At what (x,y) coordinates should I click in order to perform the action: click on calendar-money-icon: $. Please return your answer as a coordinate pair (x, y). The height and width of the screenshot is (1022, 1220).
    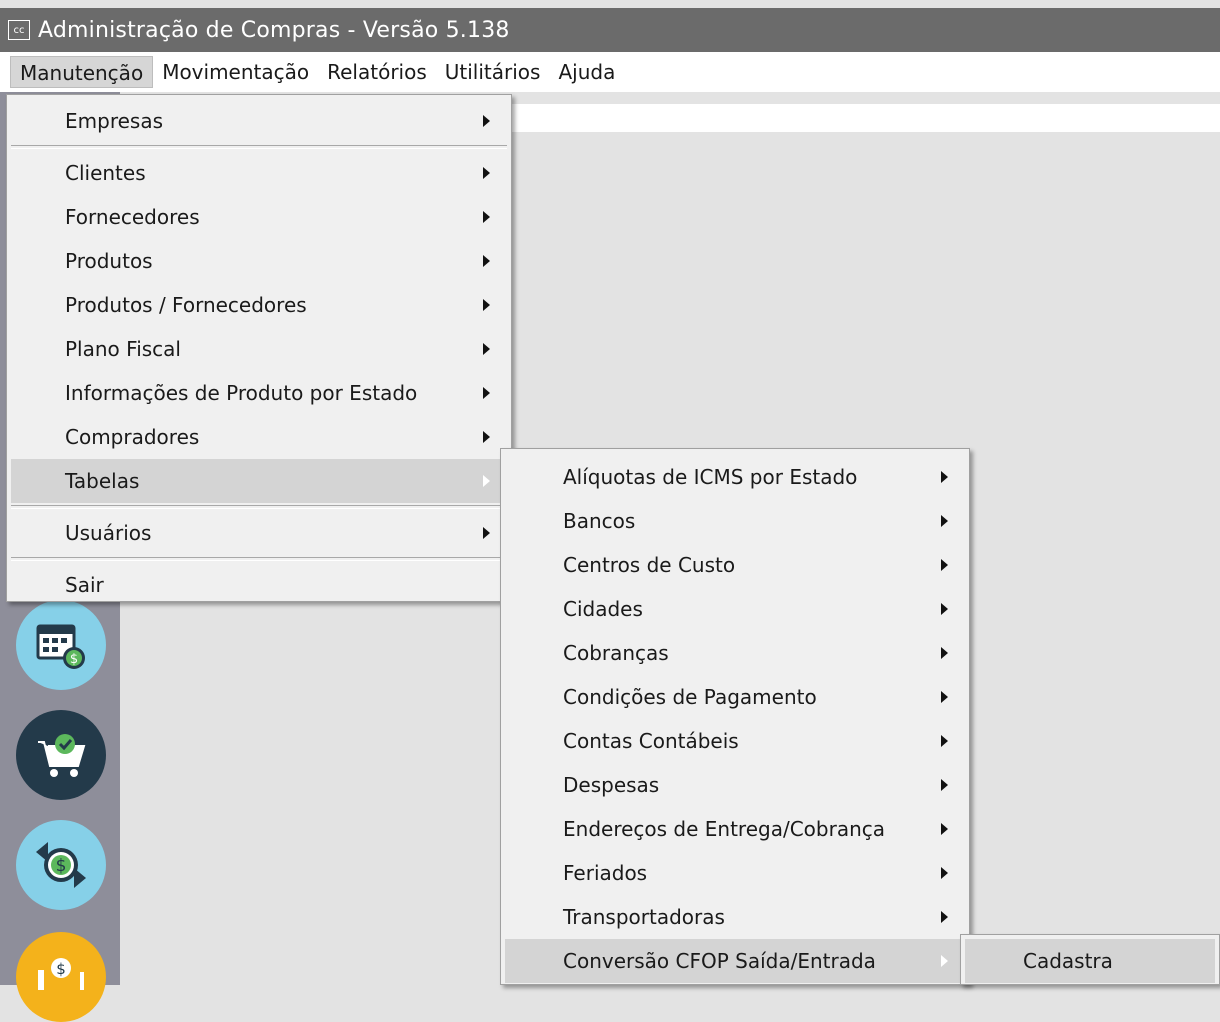
    Looking at the image, I should click on (61, 645).